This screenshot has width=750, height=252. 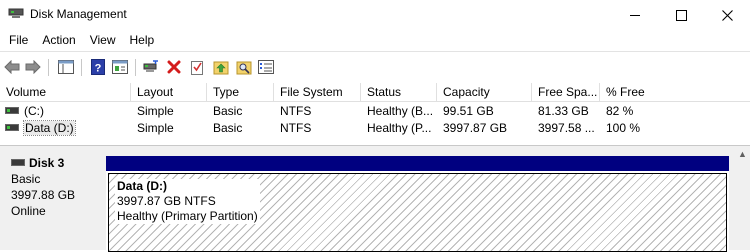 I want to click on column-header-status: Status, so click(x=399, y=92).